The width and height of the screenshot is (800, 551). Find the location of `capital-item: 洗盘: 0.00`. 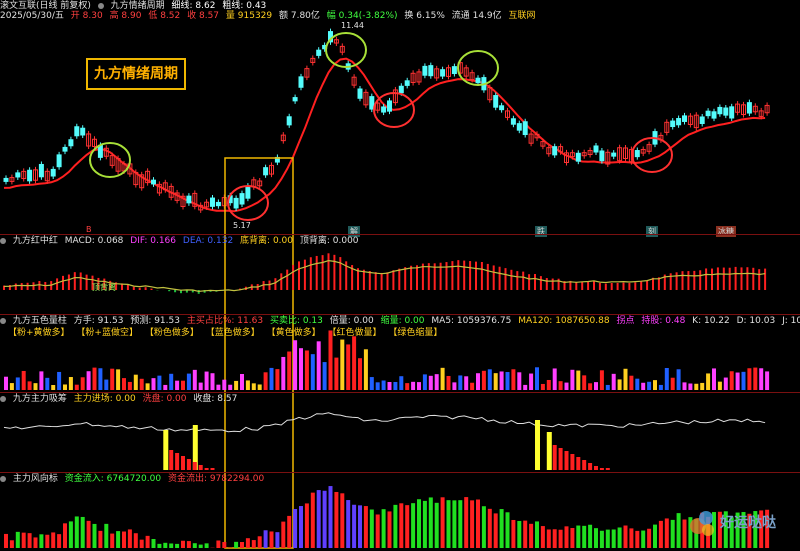

capital-item: 洗盘: 0.00 is located at coordinates (164, 399).